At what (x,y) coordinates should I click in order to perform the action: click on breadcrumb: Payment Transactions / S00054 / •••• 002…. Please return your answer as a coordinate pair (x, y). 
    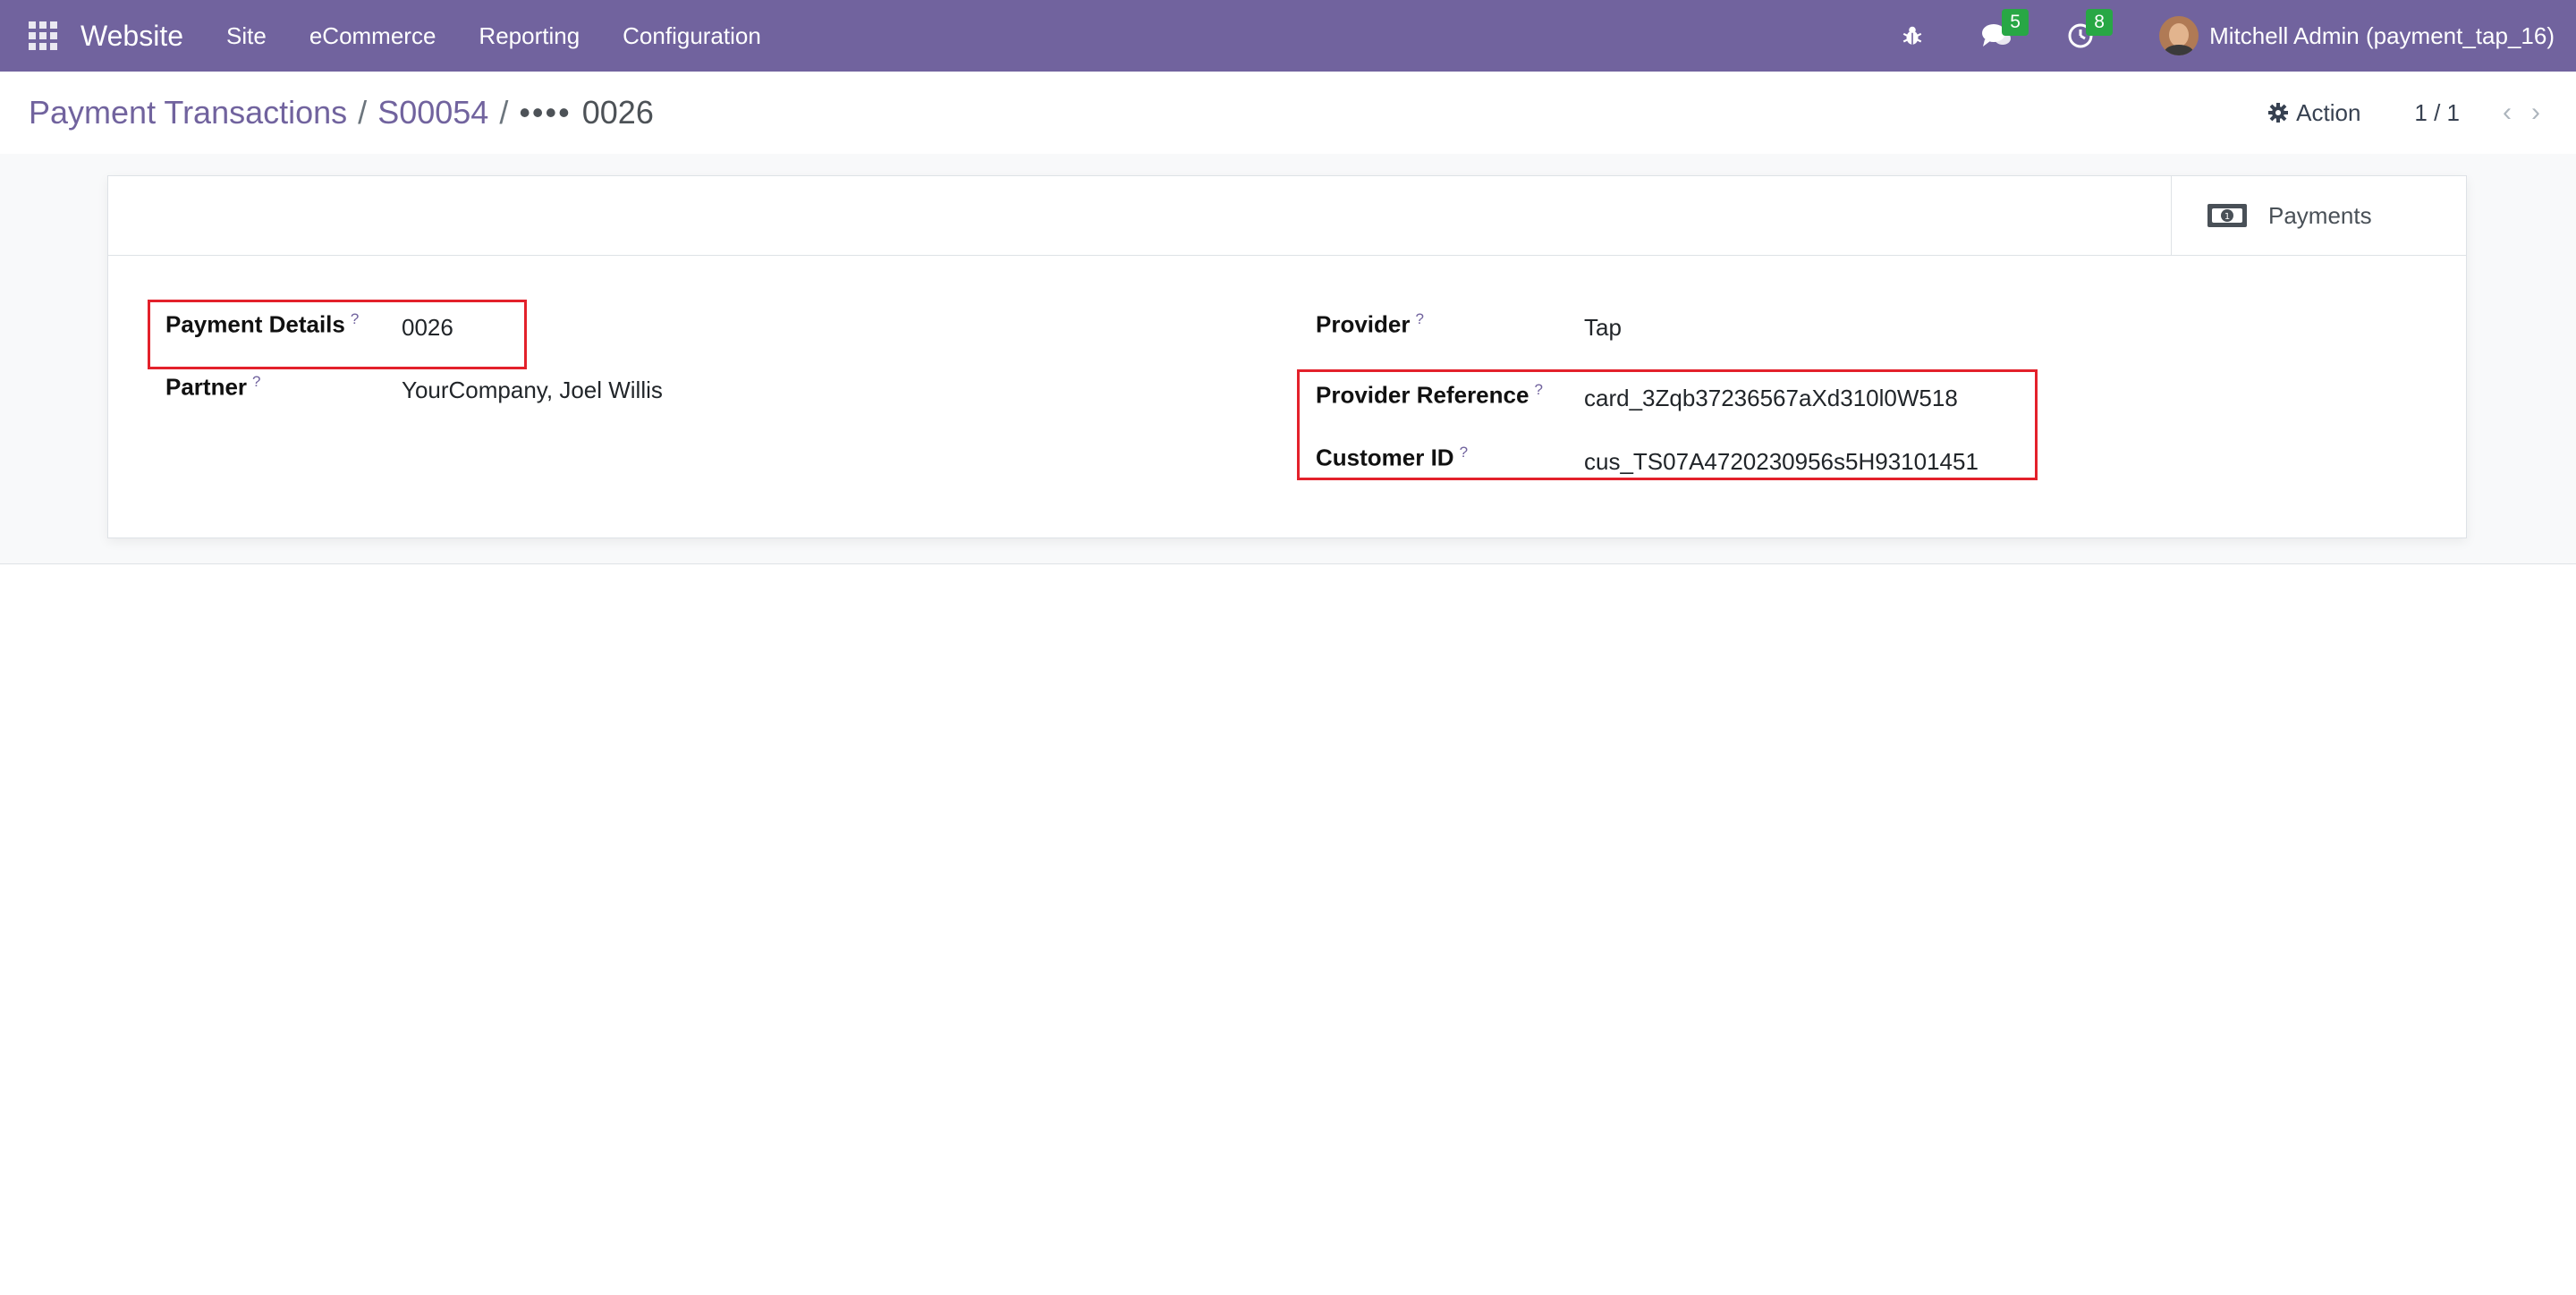
    Looking at the image, I should click on (341, 113).